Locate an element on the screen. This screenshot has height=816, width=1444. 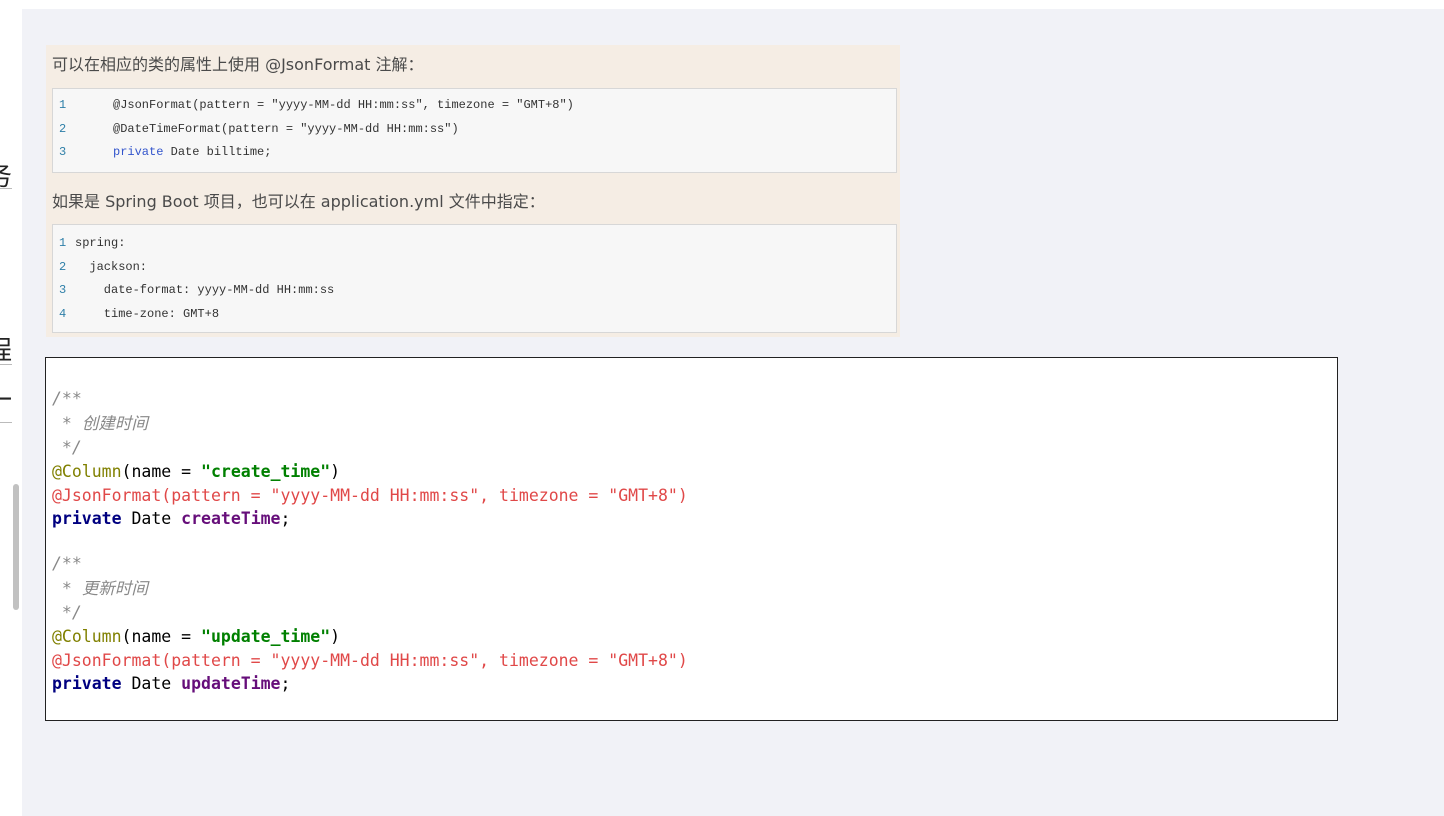
code-line: 3 private Date billtime; is located at coordinates (165, 152).